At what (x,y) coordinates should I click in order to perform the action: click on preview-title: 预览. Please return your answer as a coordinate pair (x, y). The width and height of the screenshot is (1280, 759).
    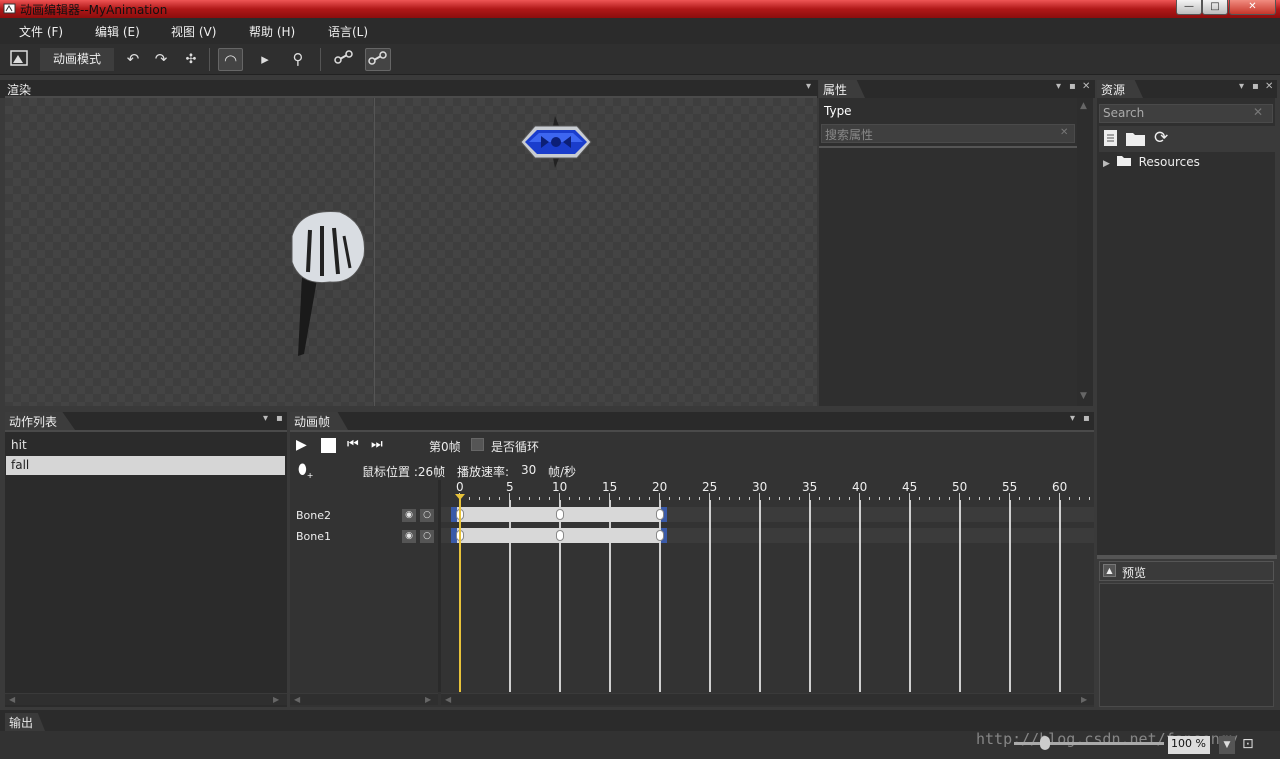
    Looking at the image, I should click on (1134, 573).